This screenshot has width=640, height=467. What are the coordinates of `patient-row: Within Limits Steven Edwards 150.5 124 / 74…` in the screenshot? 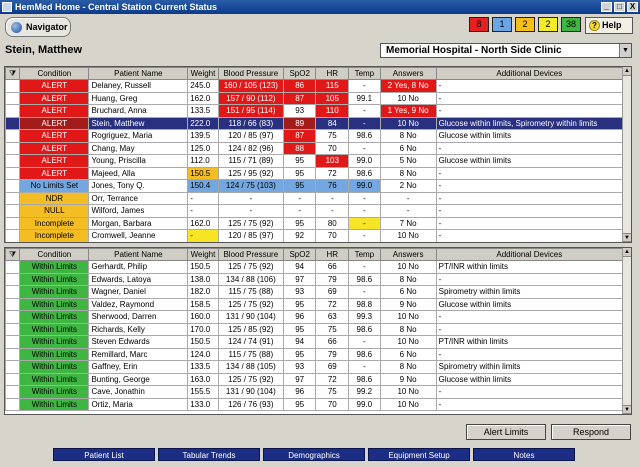 It's located at (314, 342).